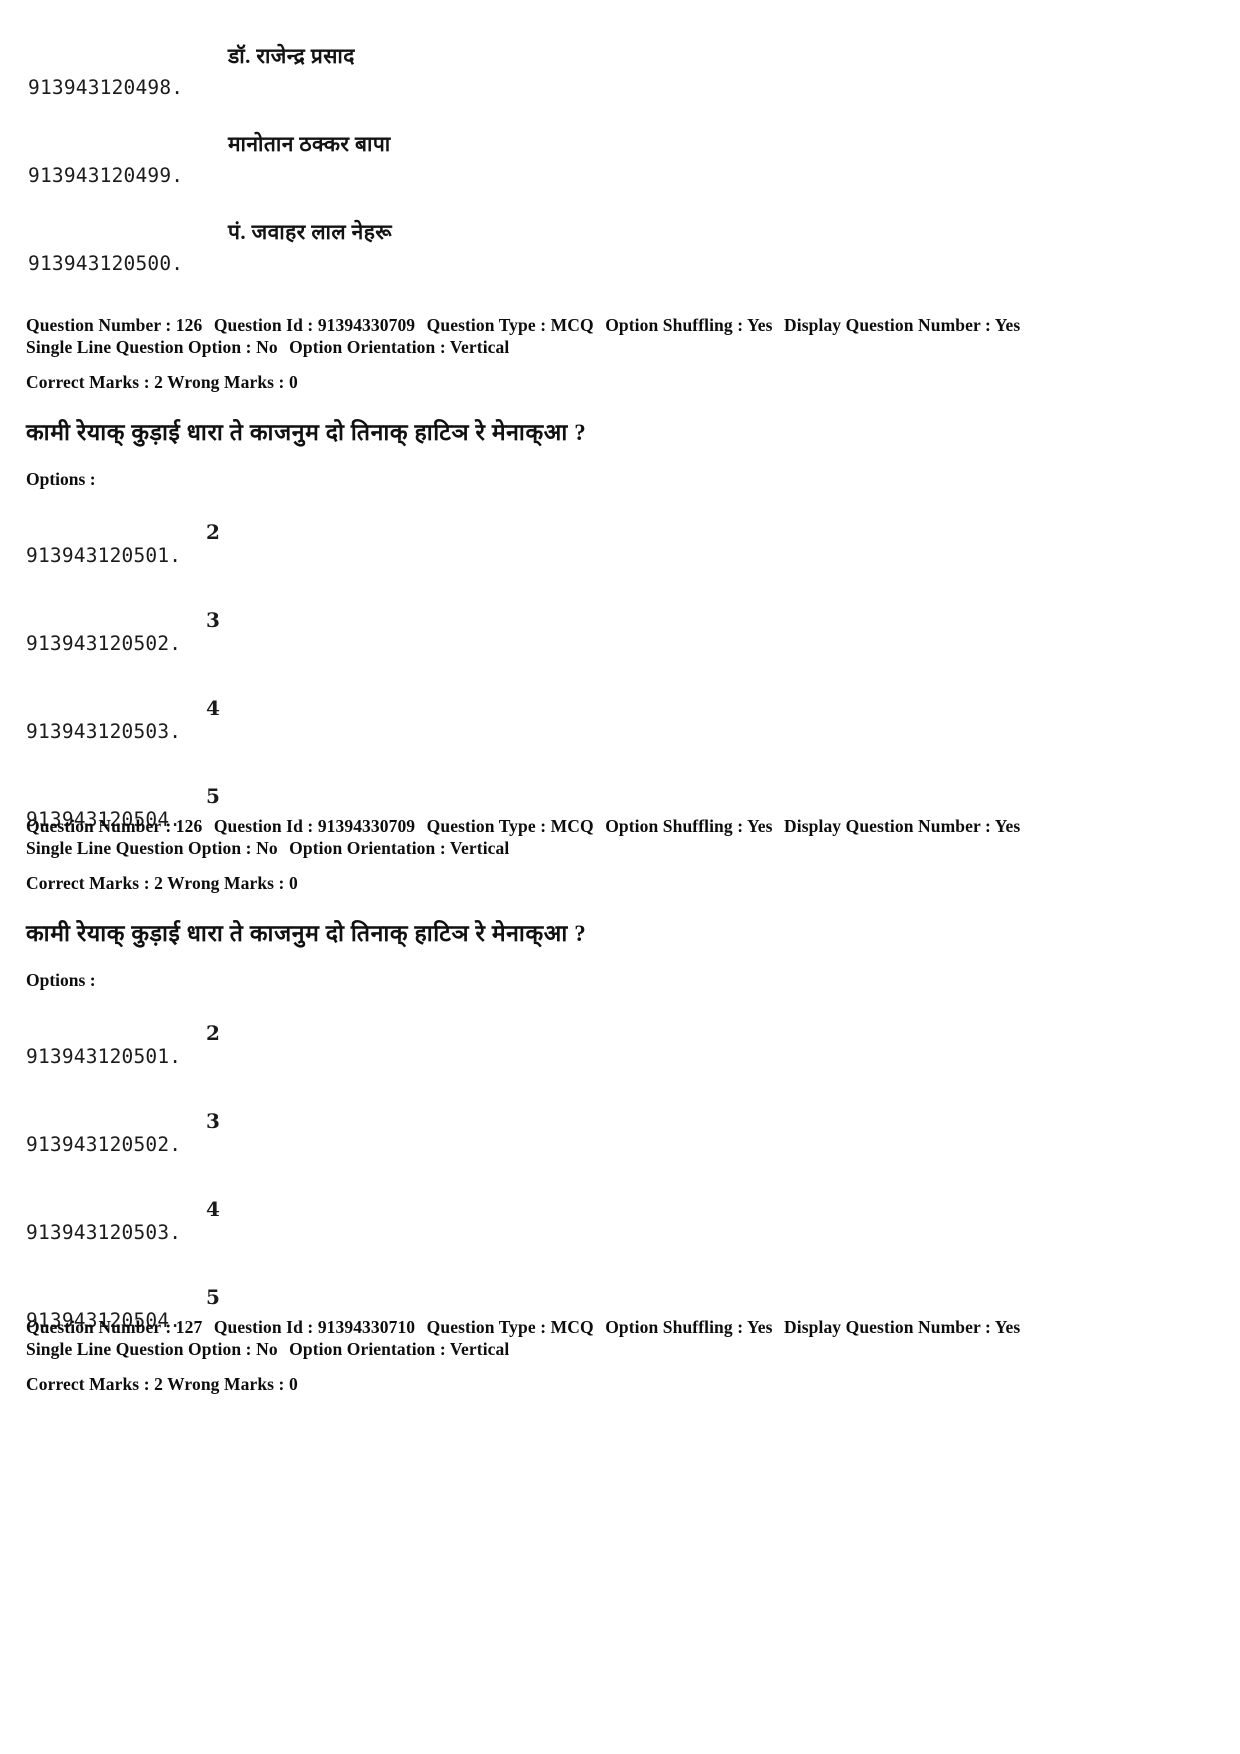  Describe the element at coordinates (106, 87) in the screenshot. I see `option-id: 913943120498.` at that location.